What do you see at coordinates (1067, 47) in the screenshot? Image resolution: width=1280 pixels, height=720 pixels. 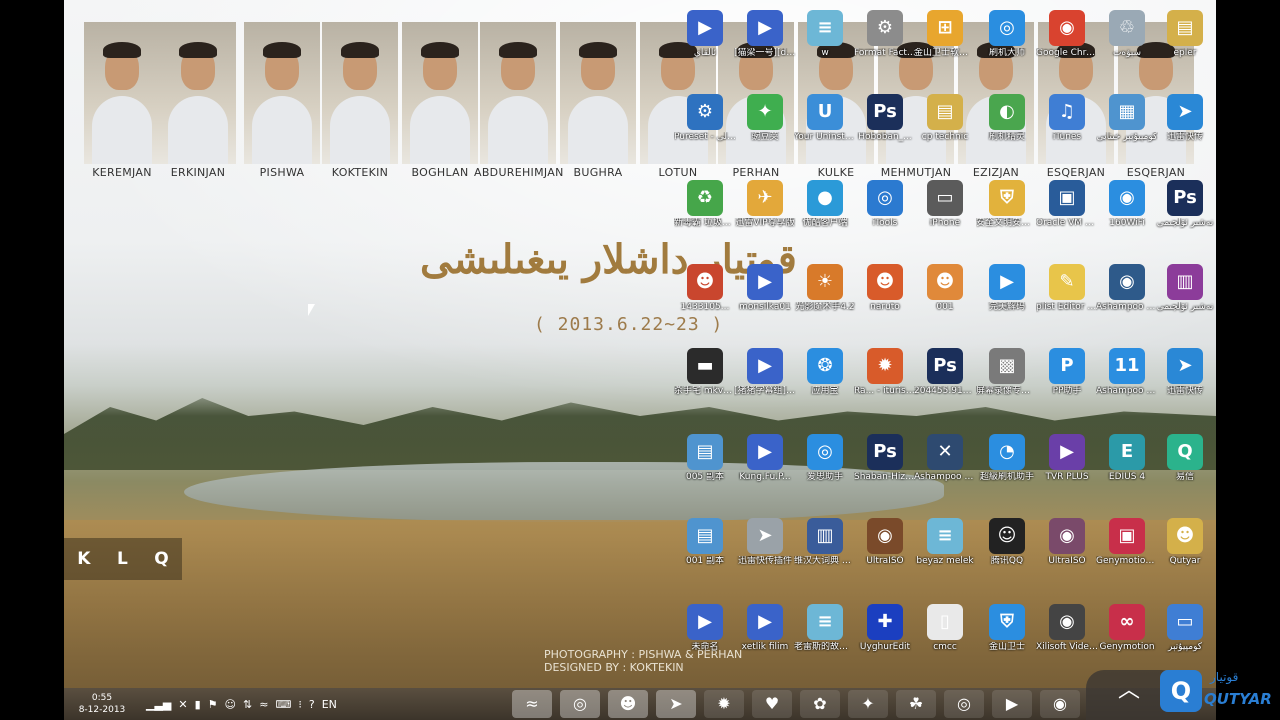 I see `desktop-icon: ◉ Google Chrome` at bounding box center [1067, 47].